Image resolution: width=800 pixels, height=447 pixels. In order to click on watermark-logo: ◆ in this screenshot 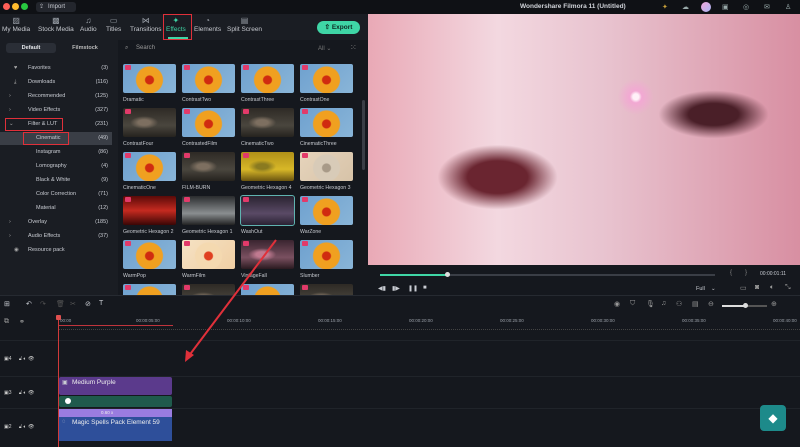, I will do `click(773, 418)`.